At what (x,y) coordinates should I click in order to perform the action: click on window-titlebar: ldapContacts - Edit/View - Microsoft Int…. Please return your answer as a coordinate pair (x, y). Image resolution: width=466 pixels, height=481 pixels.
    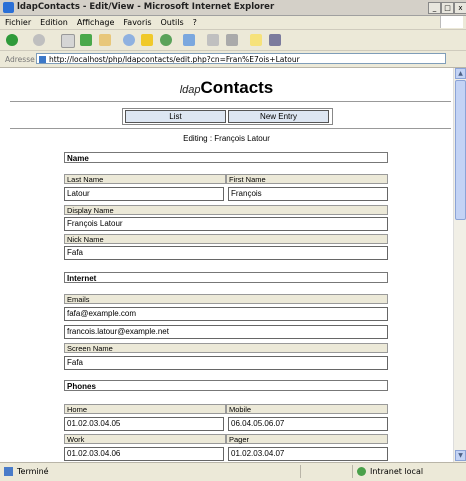
    Looking at the image, I should click on (233, 8).